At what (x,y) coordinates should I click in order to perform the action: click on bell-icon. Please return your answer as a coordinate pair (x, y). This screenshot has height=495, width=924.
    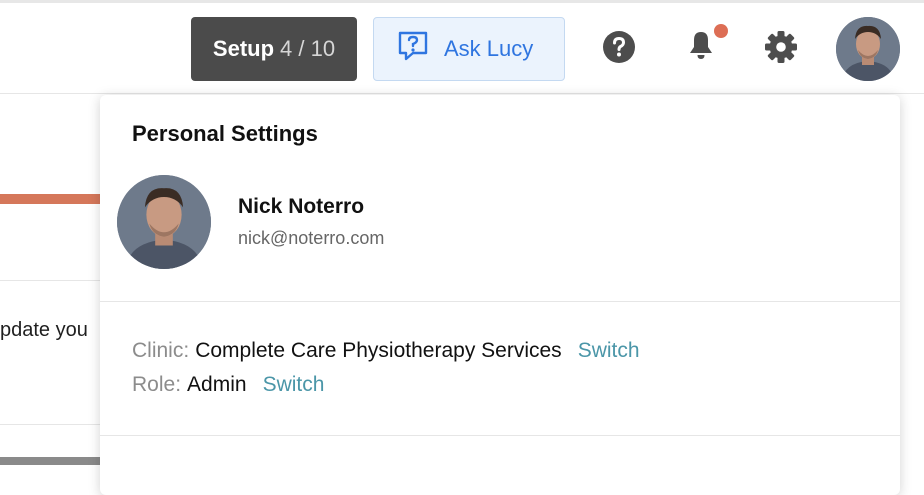
    Looking at the image, I should click on (701, 47).